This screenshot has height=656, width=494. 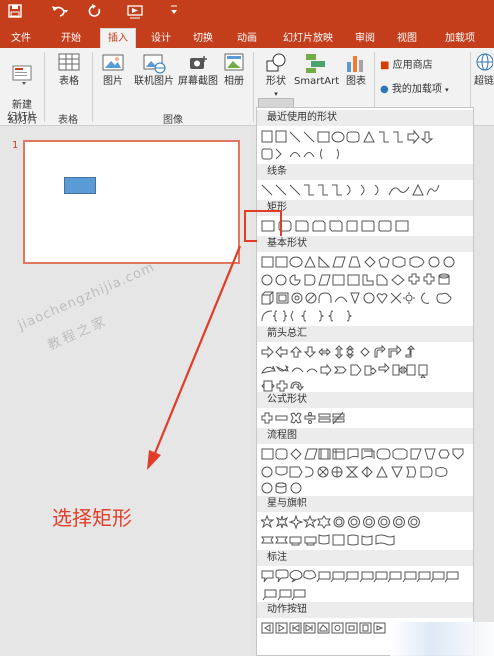 What do you see at coordinates (366, 226) in the screenshot?
I see `rectangles-row` at bounding box center [366, 226].